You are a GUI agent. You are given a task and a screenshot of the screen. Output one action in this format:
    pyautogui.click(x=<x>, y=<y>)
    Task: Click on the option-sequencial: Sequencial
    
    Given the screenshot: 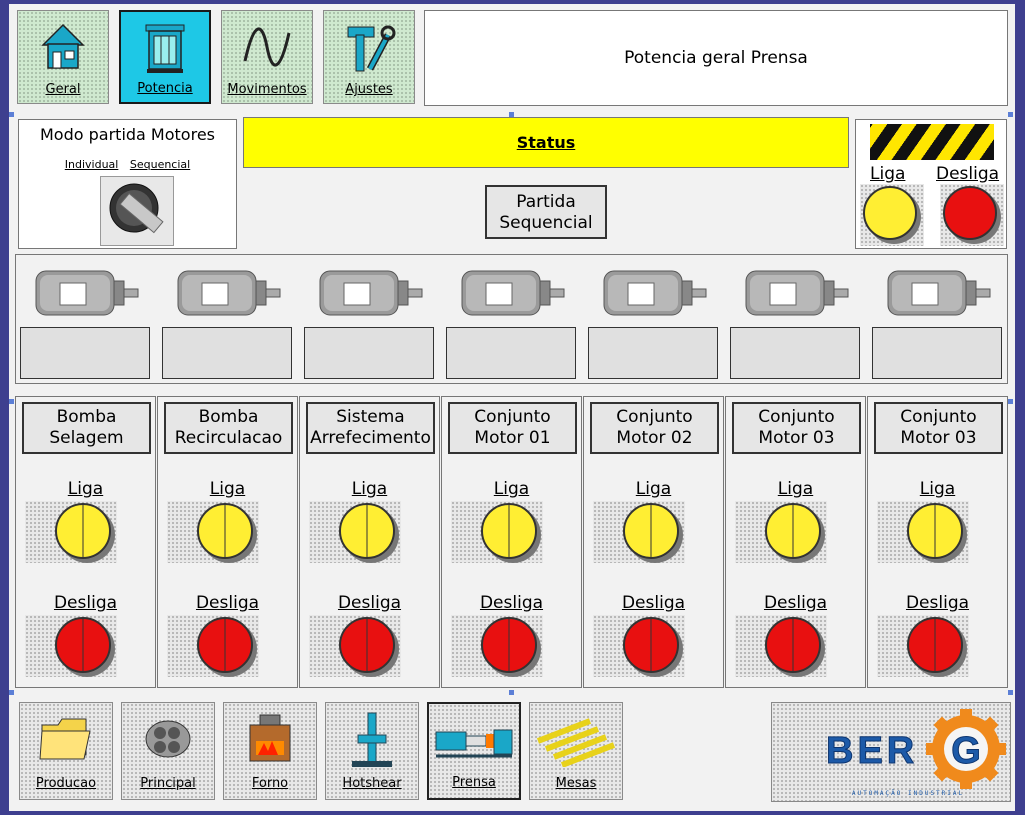 What is the action you would take?
    pyautogui.click(x=160, y=164)
    